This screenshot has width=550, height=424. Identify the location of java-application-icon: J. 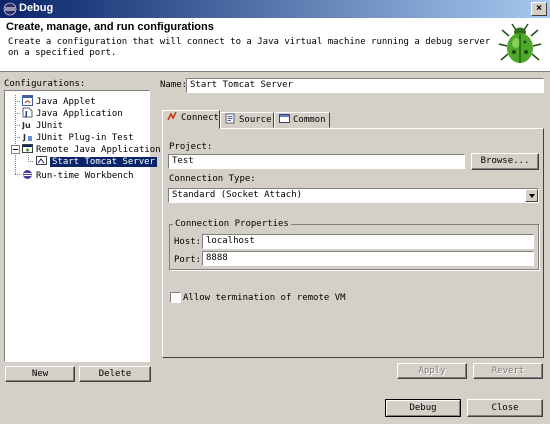
(27, 112).